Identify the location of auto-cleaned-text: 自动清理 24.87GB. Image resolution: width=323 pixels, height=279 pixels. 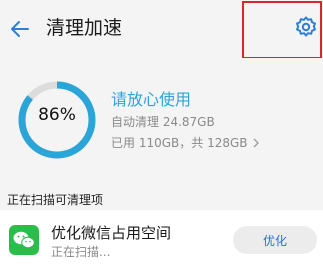
(163, 122).